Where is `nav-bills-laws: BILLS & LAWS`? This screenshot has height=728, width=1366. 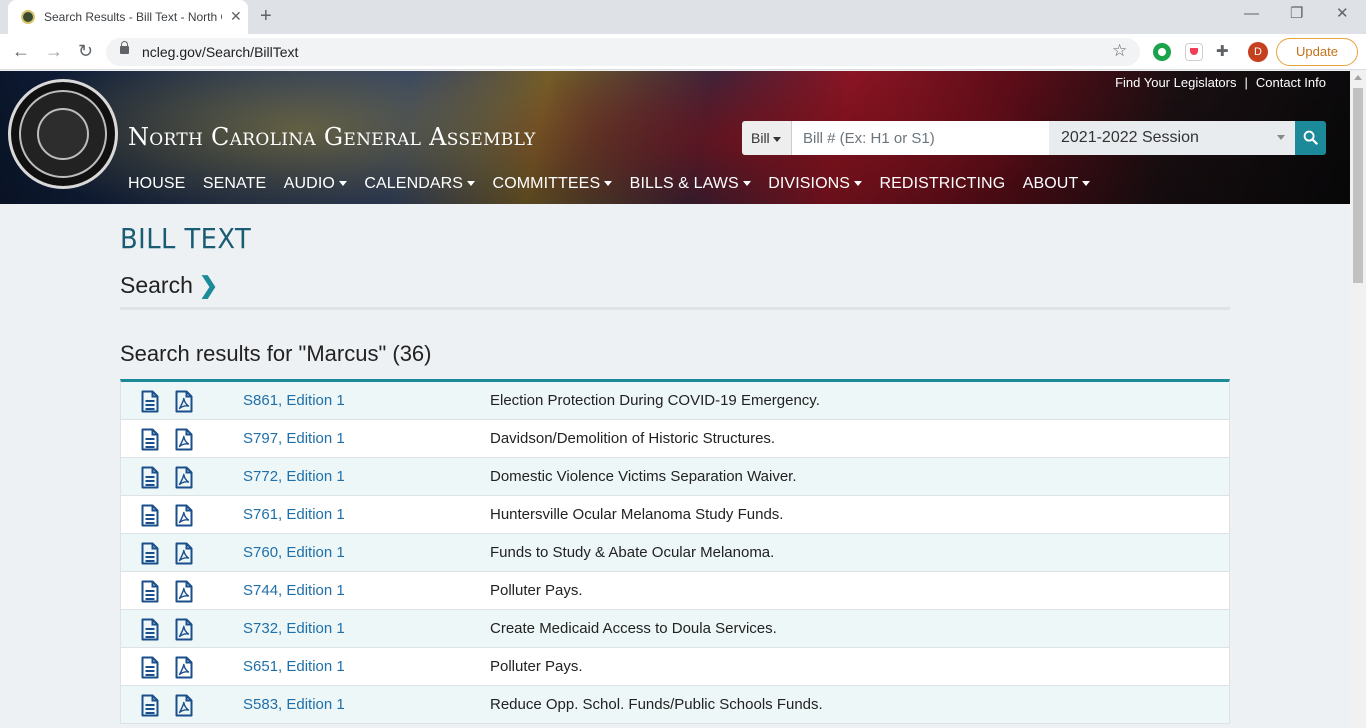 nav-bills-laws: BILLS & LAWS is located at coordinates (690, 184).